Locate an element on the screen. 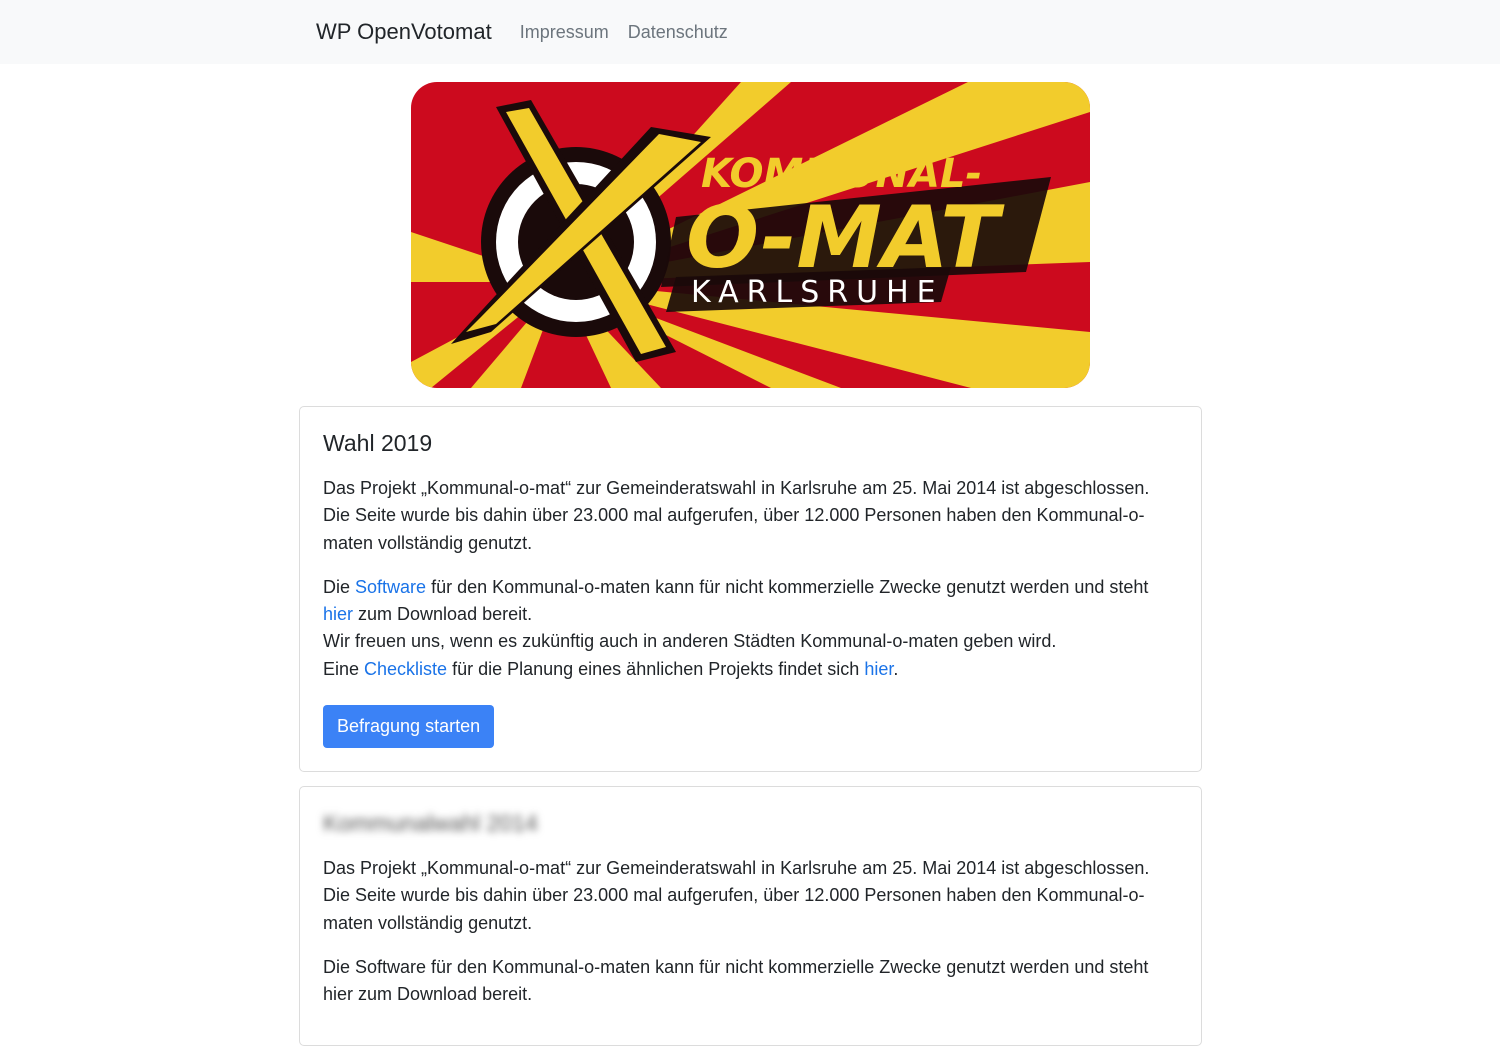 This screenshot has width=1500, height=1046. logo-text-line3: KARLSRUHE is located at coordinates (817, 292).